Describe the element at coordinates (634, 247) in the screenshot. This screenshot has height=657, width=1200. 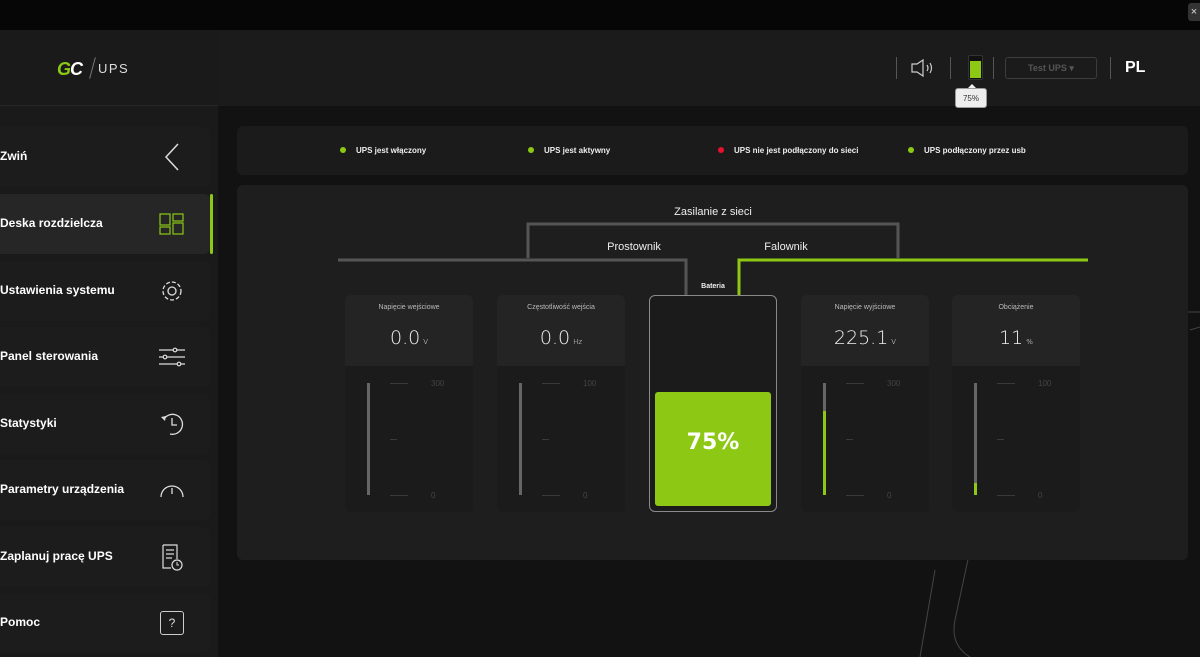
I see `rectifier-label: Prostownik` at that location.